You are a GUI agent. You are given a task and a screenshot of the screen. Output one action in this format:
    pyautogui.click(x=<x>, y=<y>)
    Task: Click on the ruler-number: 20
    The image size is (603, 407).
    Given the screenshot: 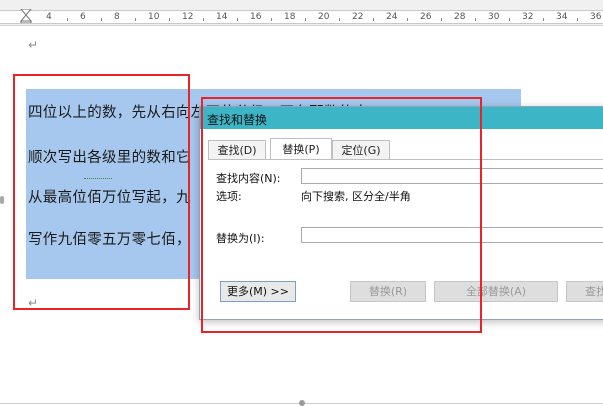 What is the action you would take?
    pyautogui.click(x=324, y=17)
    